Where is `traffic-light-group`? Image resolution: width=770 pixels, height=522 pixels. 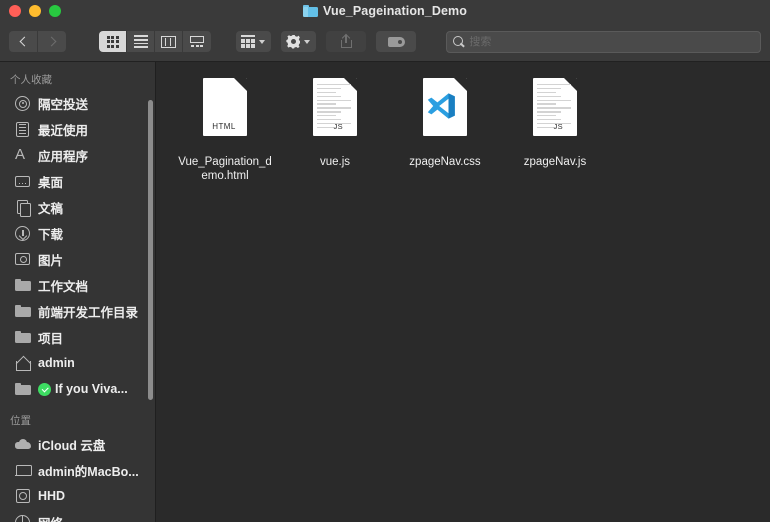
traffic-light-group is located at coordinates (35, 11).